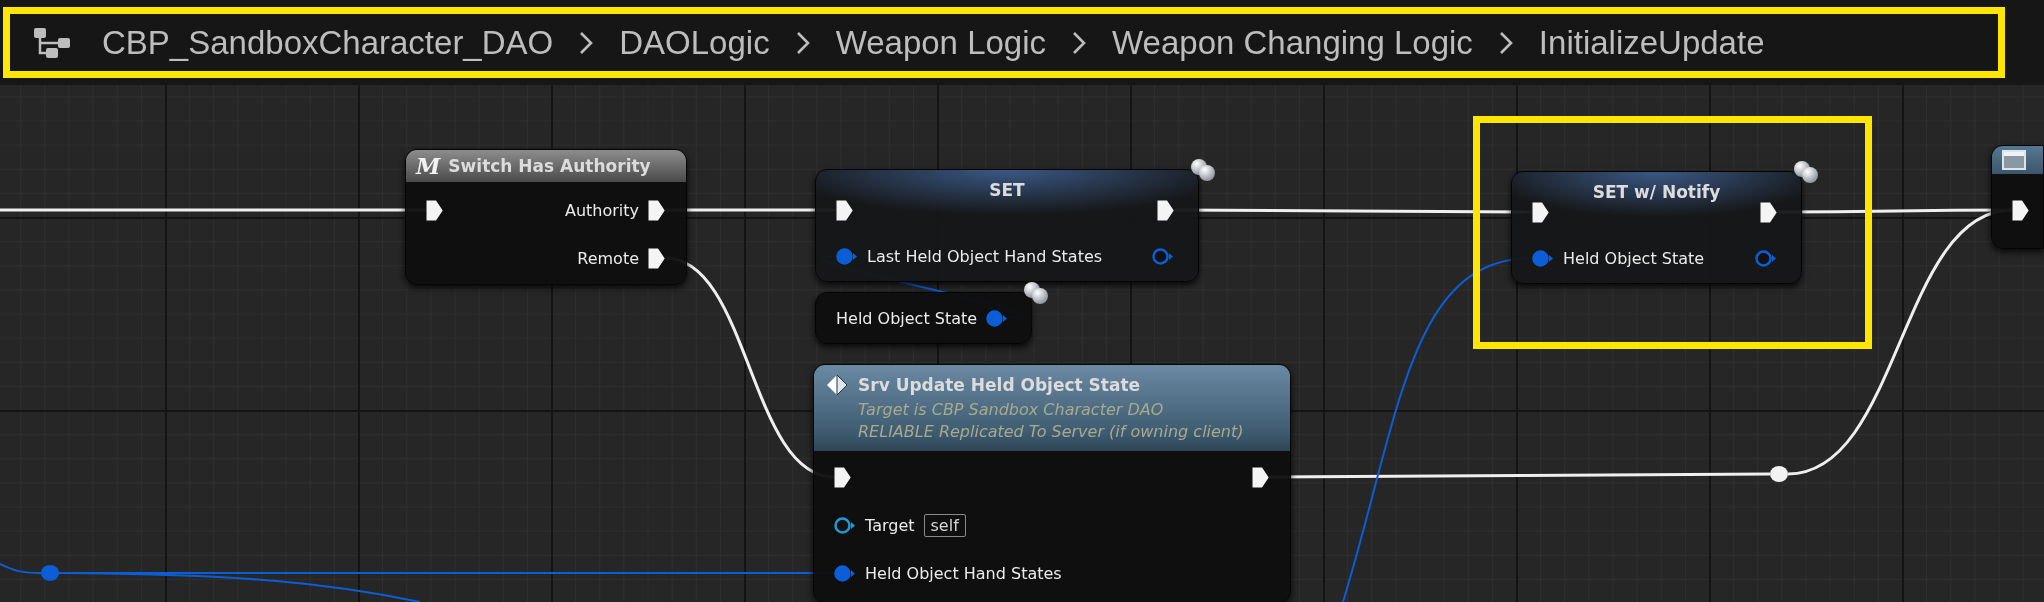 This screenshot has width=2044, height=602. What do you see at coordinates (985, 256) in the screenshot?
I see `pin-label: Last Held Object Hand States` at bounding box center [985, 256].